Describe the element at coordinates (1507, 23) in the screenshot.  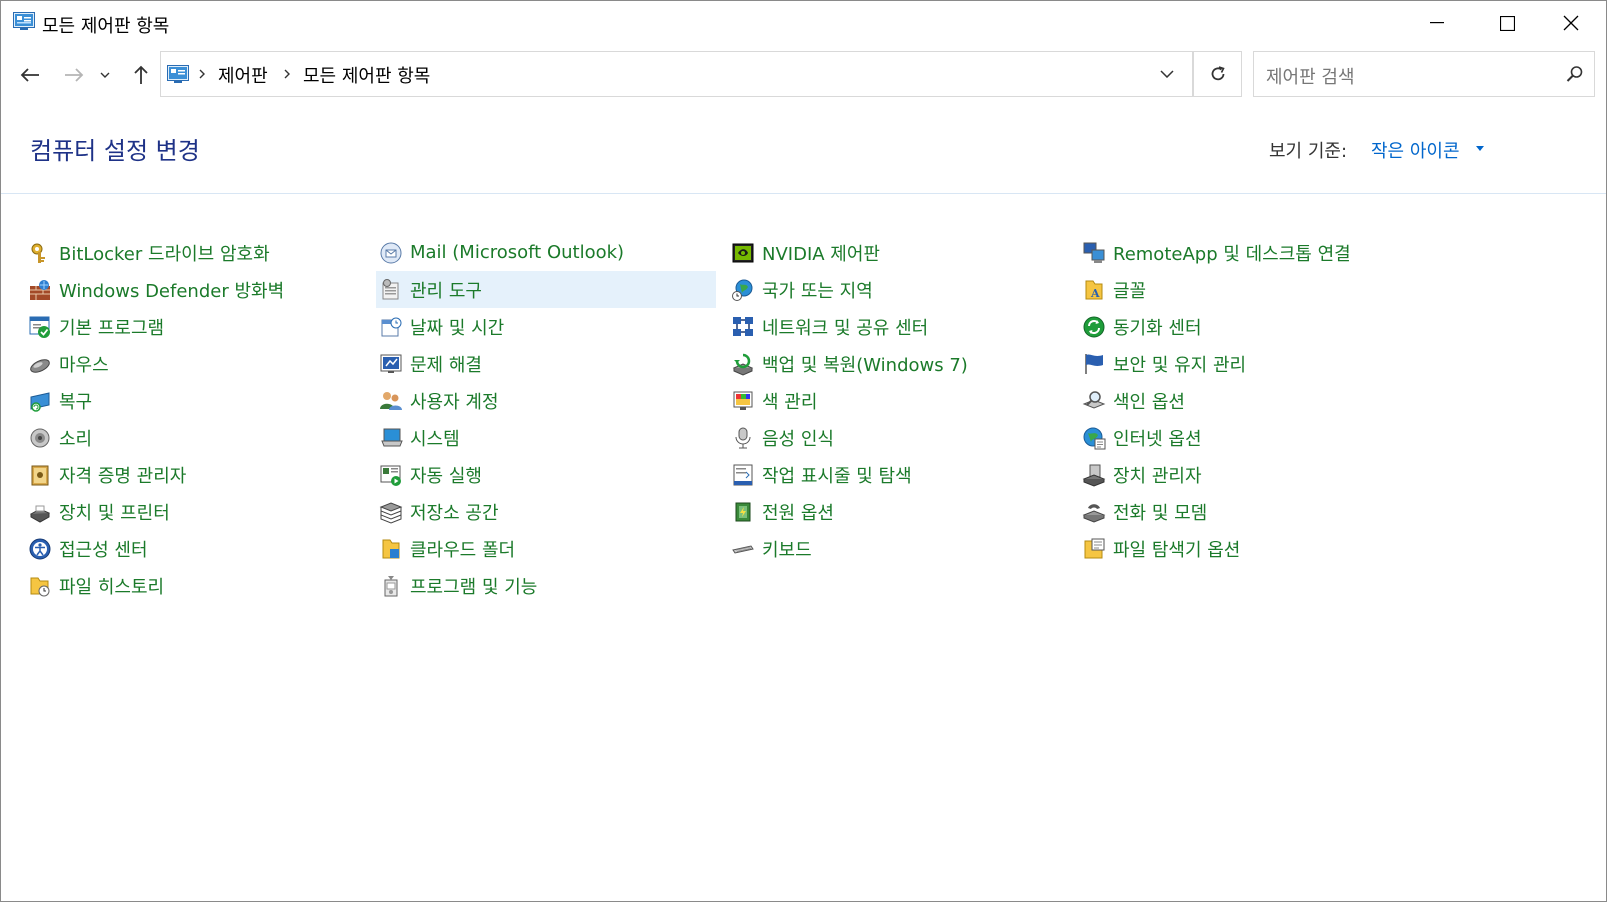
I see `maximize-button` at that location.